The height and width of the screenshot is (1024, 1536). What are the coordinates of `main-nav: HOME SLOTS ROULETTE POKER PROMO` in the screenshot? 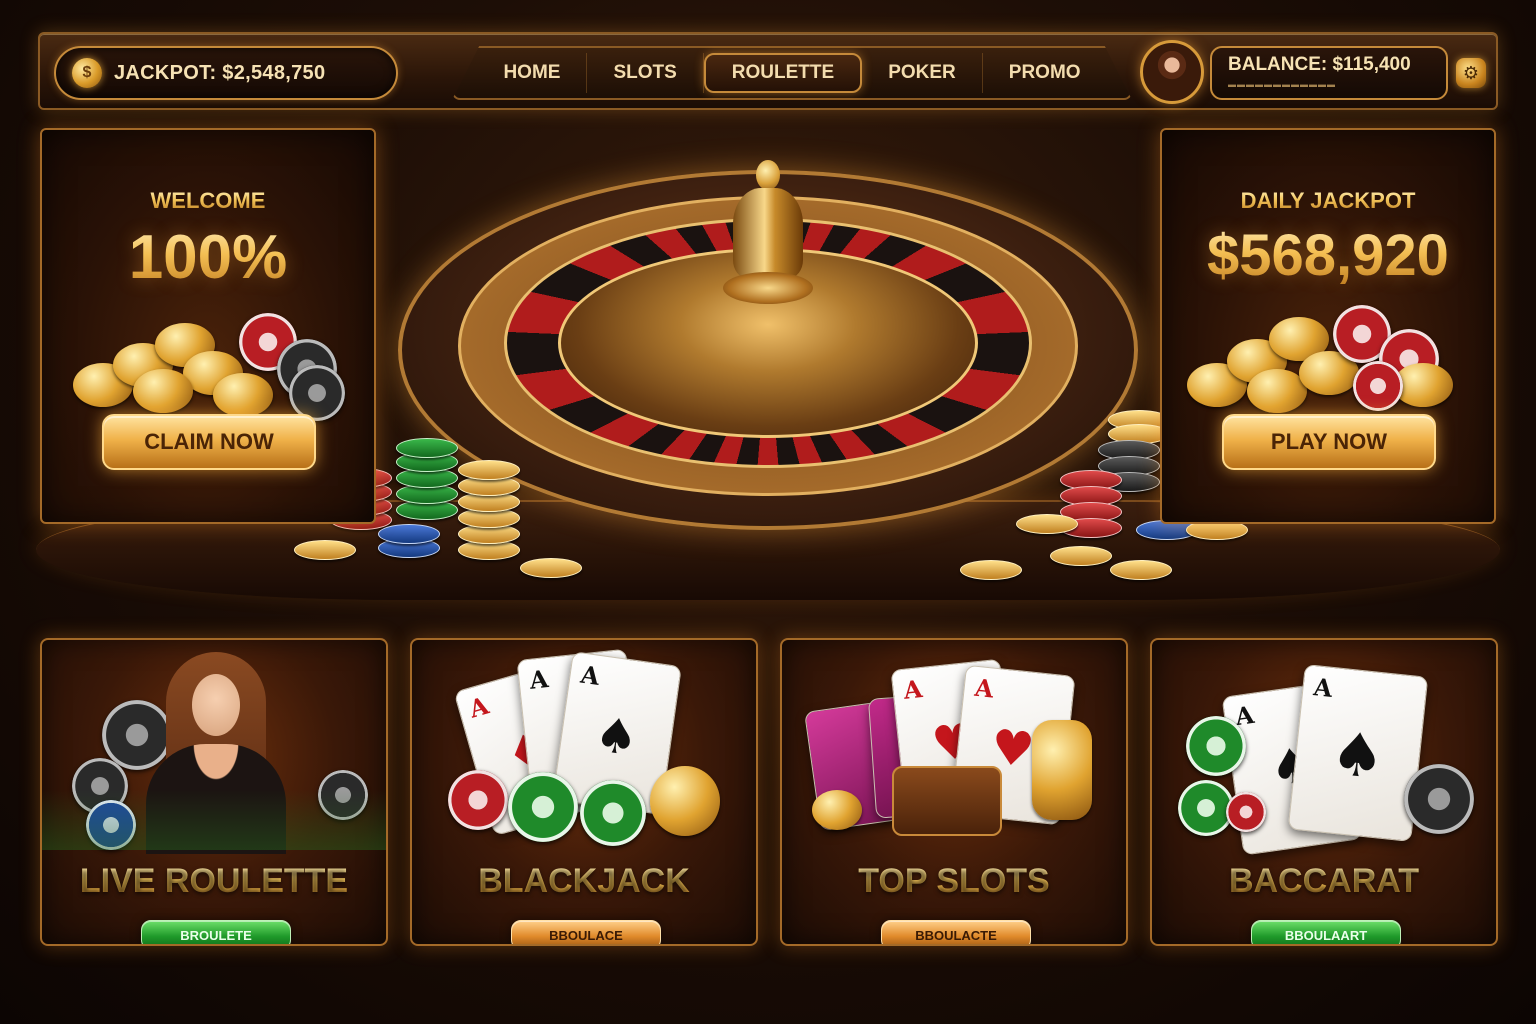 It's located at (792, 73).